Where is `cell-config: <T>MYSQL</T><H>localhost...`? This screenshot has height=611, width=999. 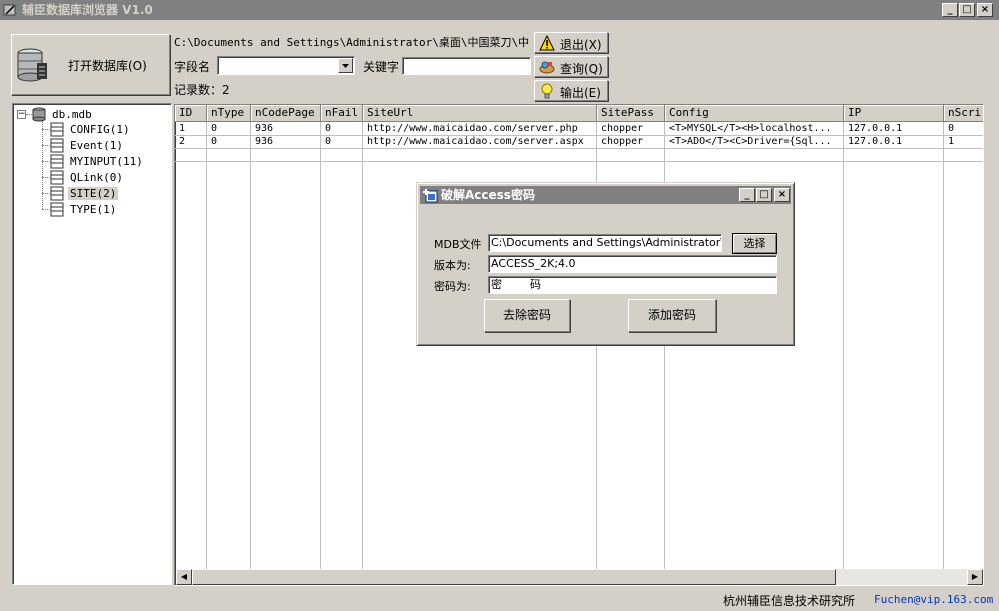 cell-config: <T>MYSQL</T><H>localhost... is located at coordinates (750, 128).